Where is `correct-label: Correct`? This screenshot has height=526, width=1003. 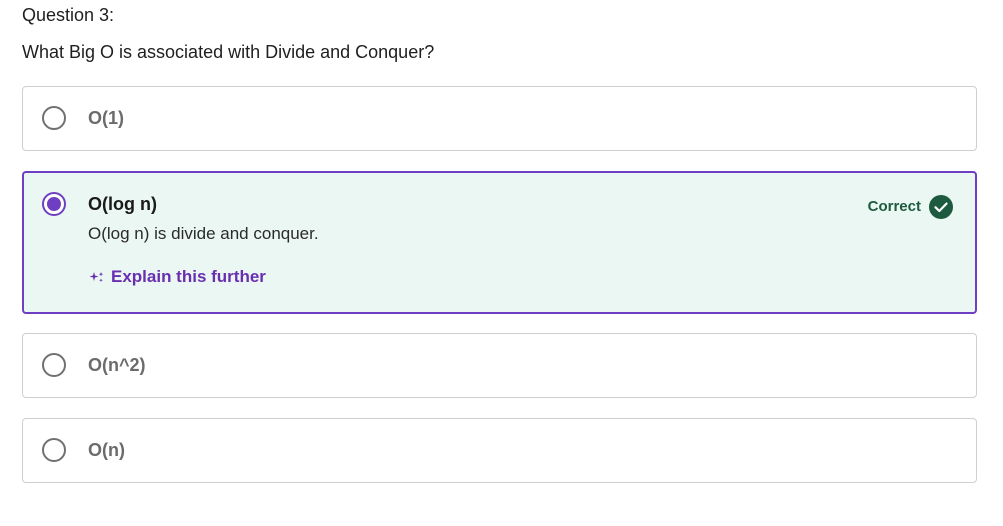
correct-label: Correct is located at coordinates (894, 206).